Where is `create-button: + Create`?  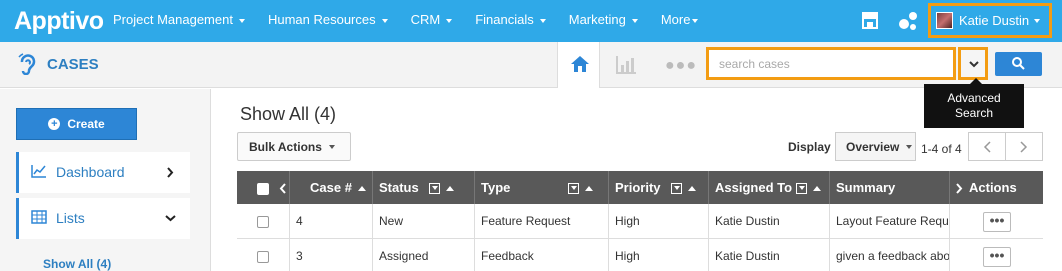 create-button: + Create is located at coordinates (76, 124).